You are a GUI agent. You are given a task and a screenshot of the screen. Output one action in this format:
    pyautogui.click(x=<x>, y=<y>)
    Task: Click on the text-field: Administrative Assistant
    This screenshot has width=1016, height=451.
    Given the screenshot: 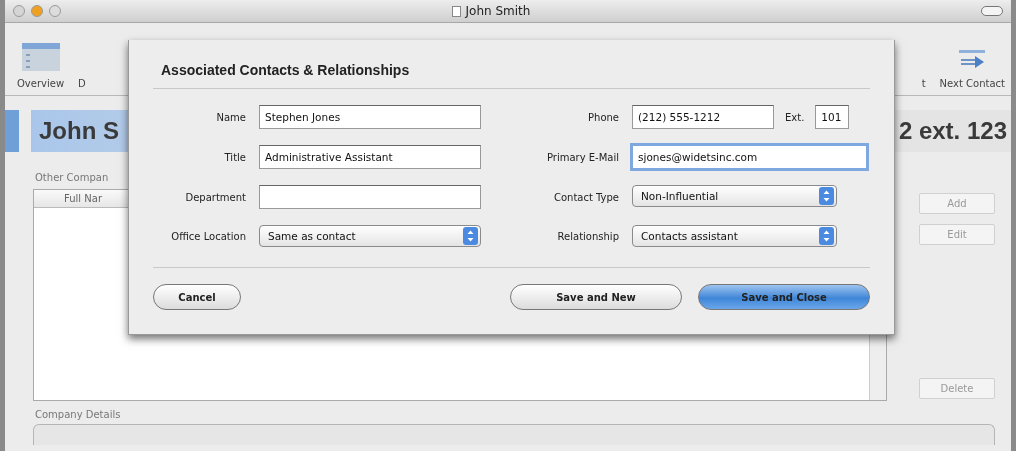 What is the action you would take?
    pyautogui.click(x=370, y=157)
    